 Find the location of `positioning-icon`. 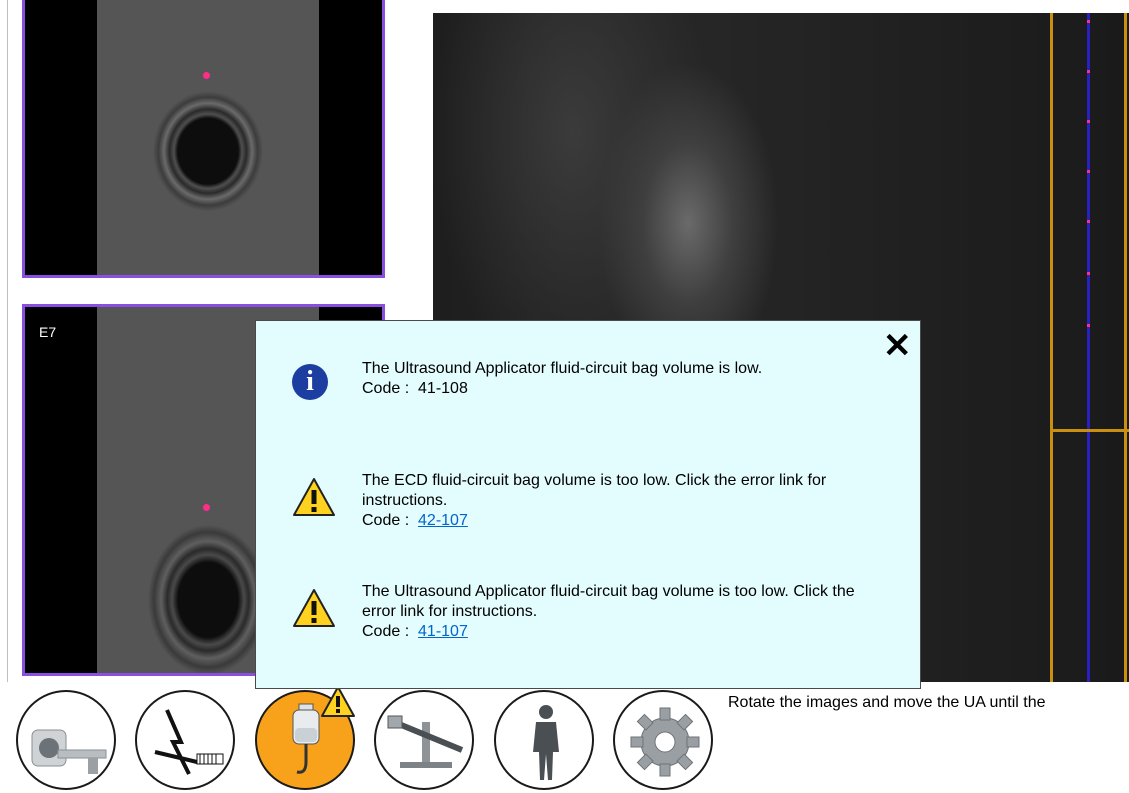

positioning-icon is located at coordinates (425, 741).